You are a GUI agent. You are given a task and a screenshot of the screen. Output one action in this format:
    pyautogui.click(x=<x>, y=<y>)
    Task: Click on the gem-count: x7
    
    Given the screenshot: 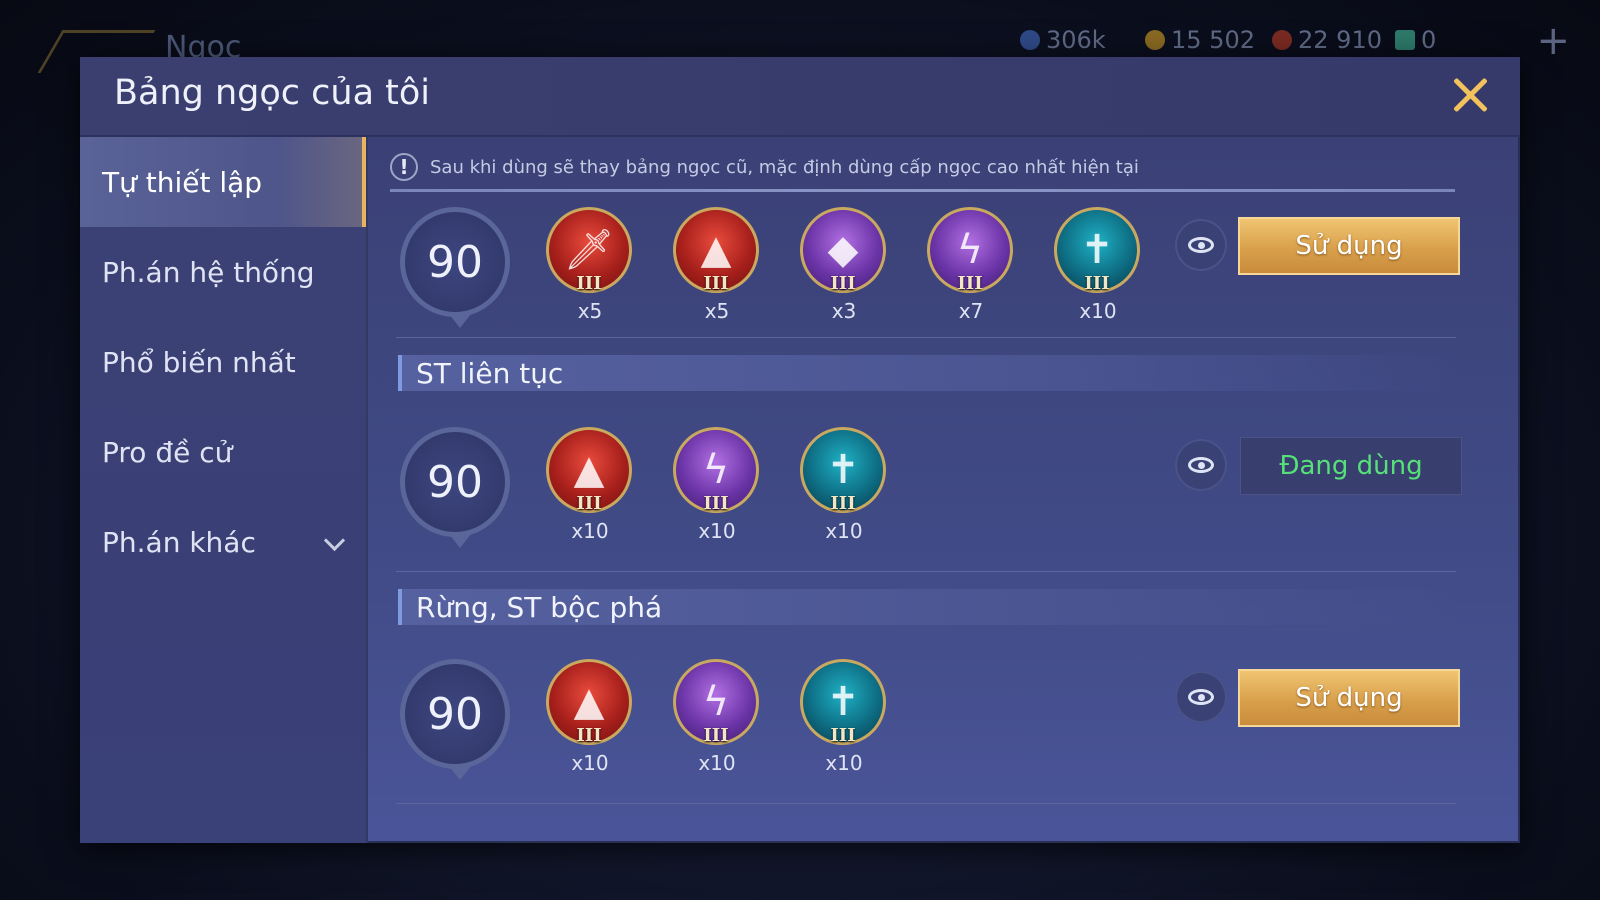 What is the action you would take?
    pyautogui.click(x=971, y=311)
    